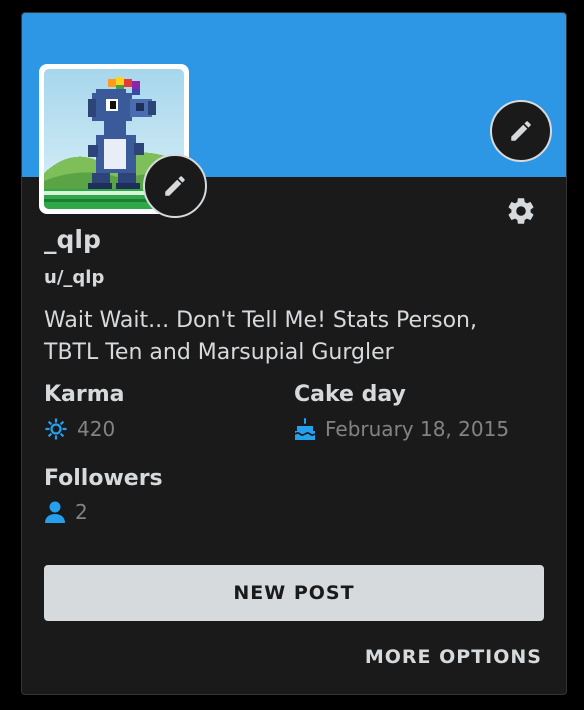  What do you see at coordinates (453, 657) in the screenshot?
I see `more-options-button: MORE OPTIONS` at bounding box center [453, 657].